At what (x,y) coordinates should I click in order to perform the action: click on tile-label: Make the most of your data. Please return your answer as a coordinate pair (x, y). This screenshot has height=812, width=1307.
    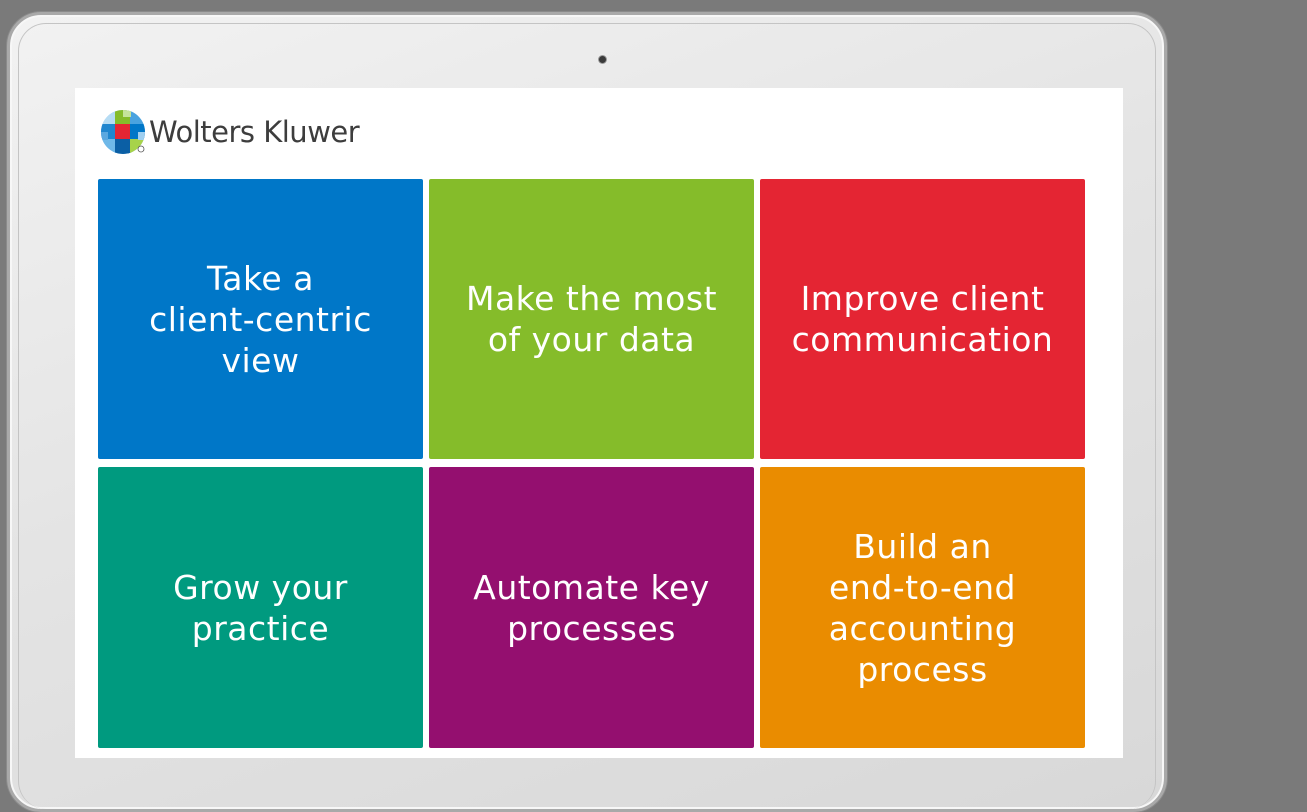
    Looking at the image, I should click on (591, 319).